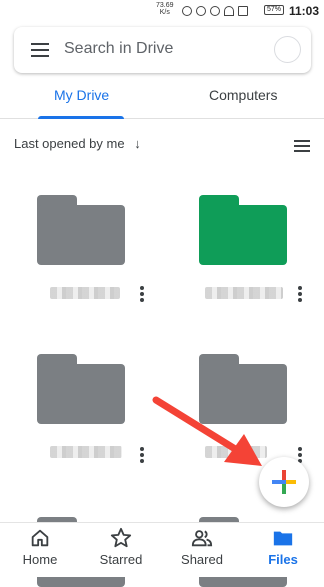 This screenshot has width=324, height=587. I want to click on dnd-icon, so click(201, 11).